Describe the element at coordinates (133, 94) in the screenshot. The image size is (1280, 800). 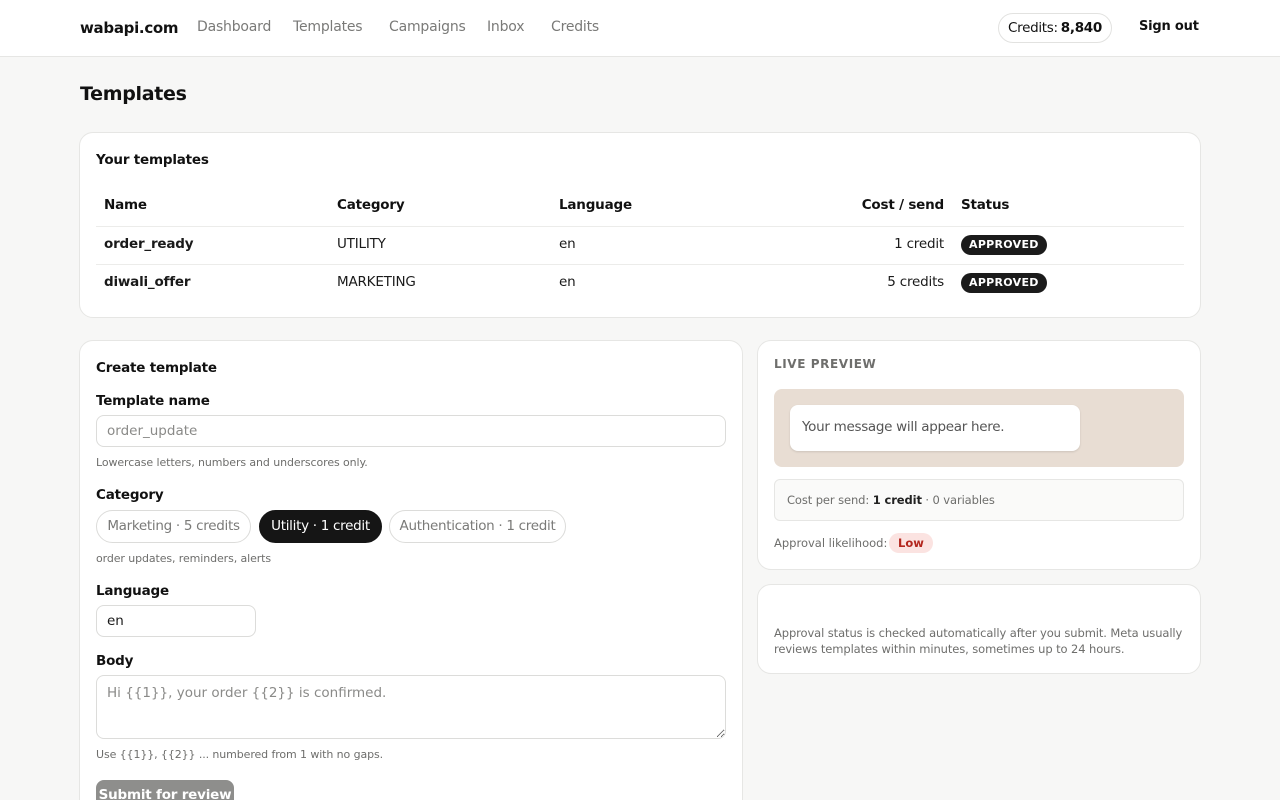
I see `page-title: Templates` at that location.